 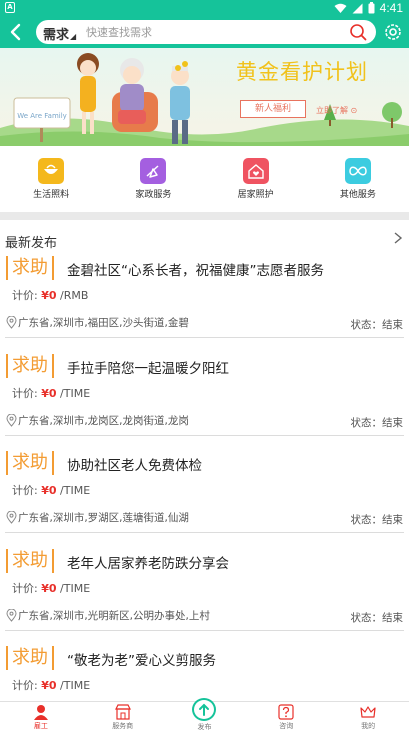 What do you see at coordinates (40, 712) in the screenshot?
I see `worker-icon` at bounding box center [40, 712].